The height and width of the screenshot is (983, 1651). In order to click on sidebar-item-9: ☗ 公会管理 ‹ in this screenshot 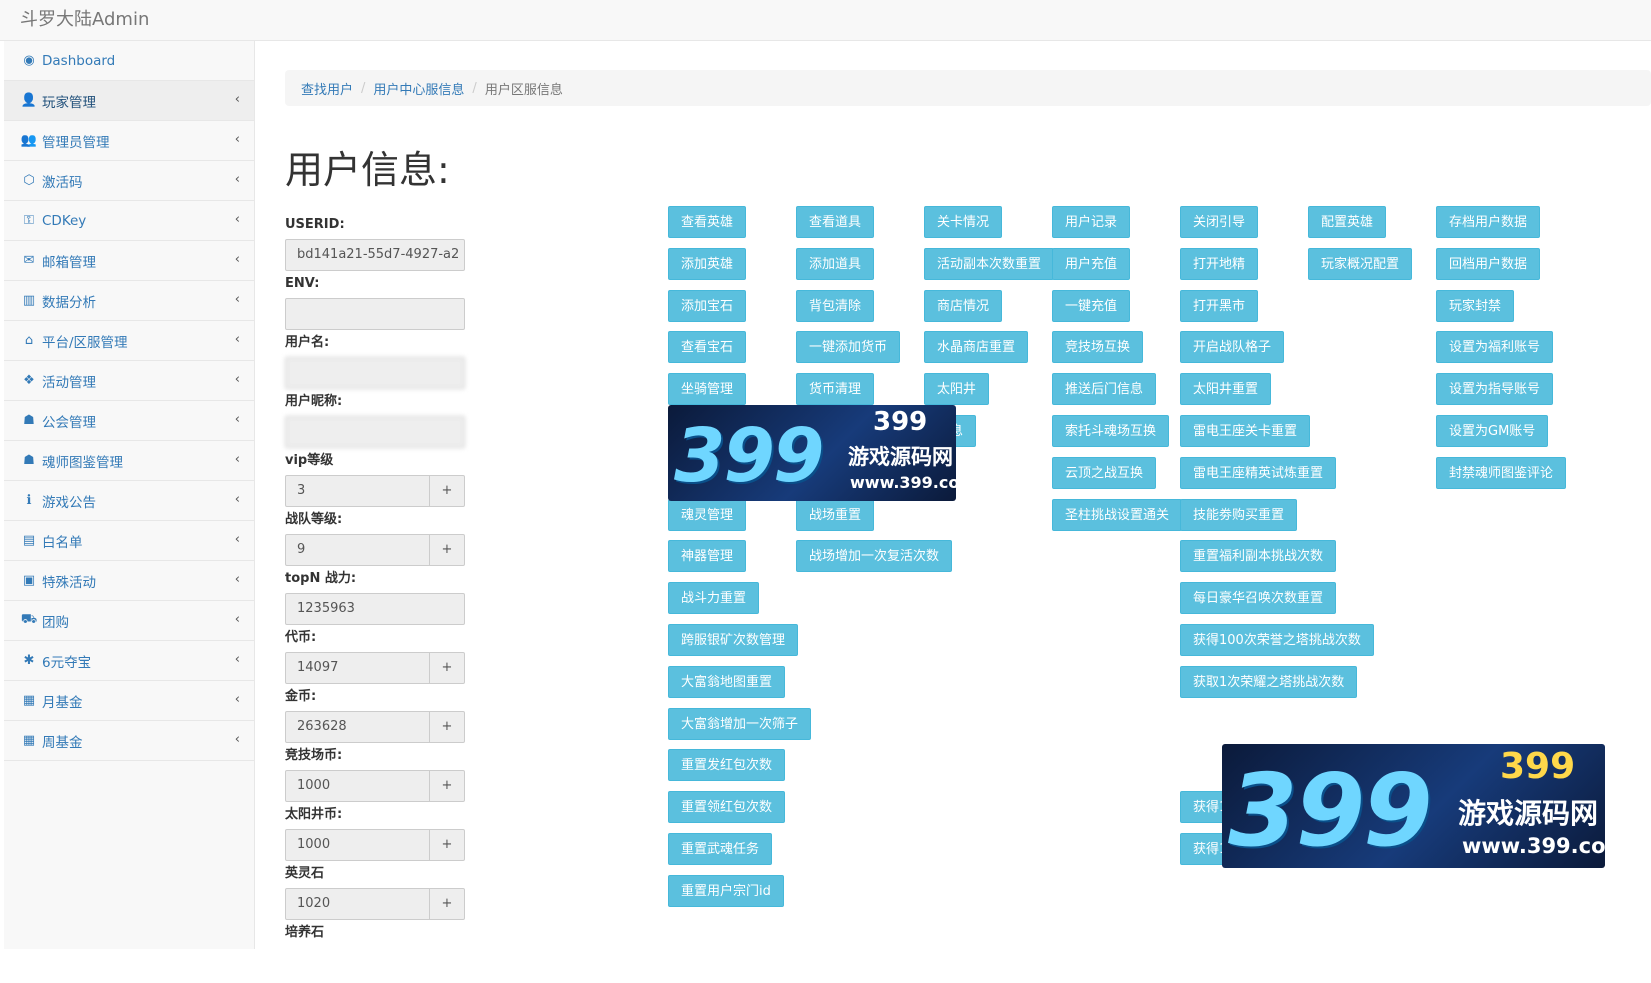, I will do `click(129, 421)`.